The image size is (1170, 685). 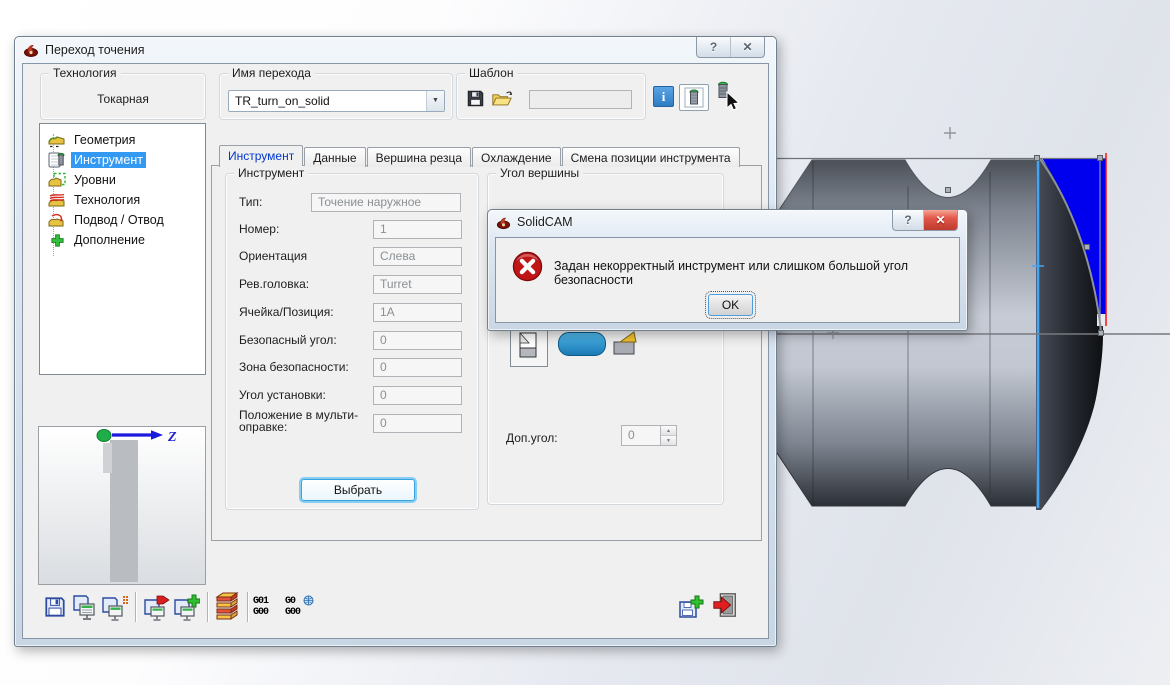 I want to click on vertex-angle-group-label: Угол вершины, so click(x=540, y=173).